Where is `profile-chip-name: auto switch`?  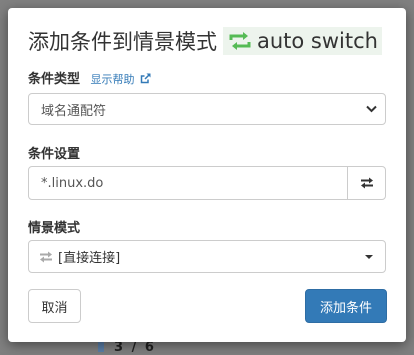
profile-chip-name: auto switch is located at coordinates (317, 41).